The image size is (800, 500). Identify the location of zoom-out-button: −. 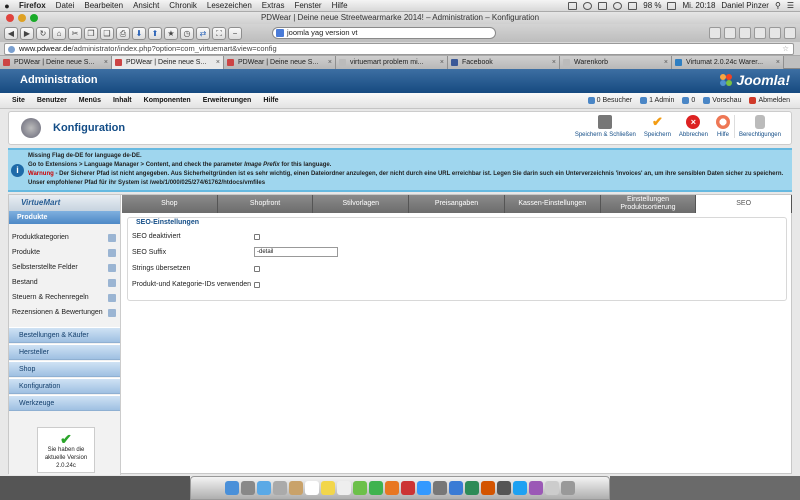
(235, 33).